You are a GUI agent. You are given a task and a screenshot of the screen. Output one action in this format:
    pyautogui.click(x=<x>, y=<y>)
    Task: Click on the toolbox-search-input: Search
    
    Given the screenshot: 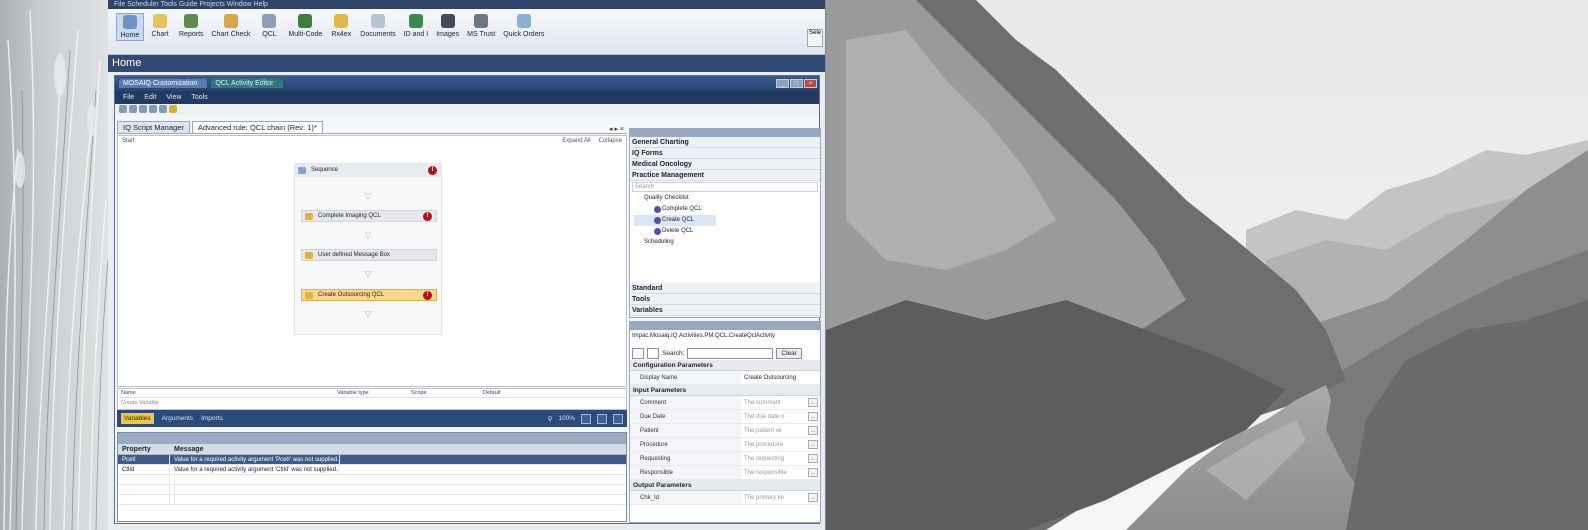 What is the action you would take?
    pyautogui.click(x=725, y=187)
    